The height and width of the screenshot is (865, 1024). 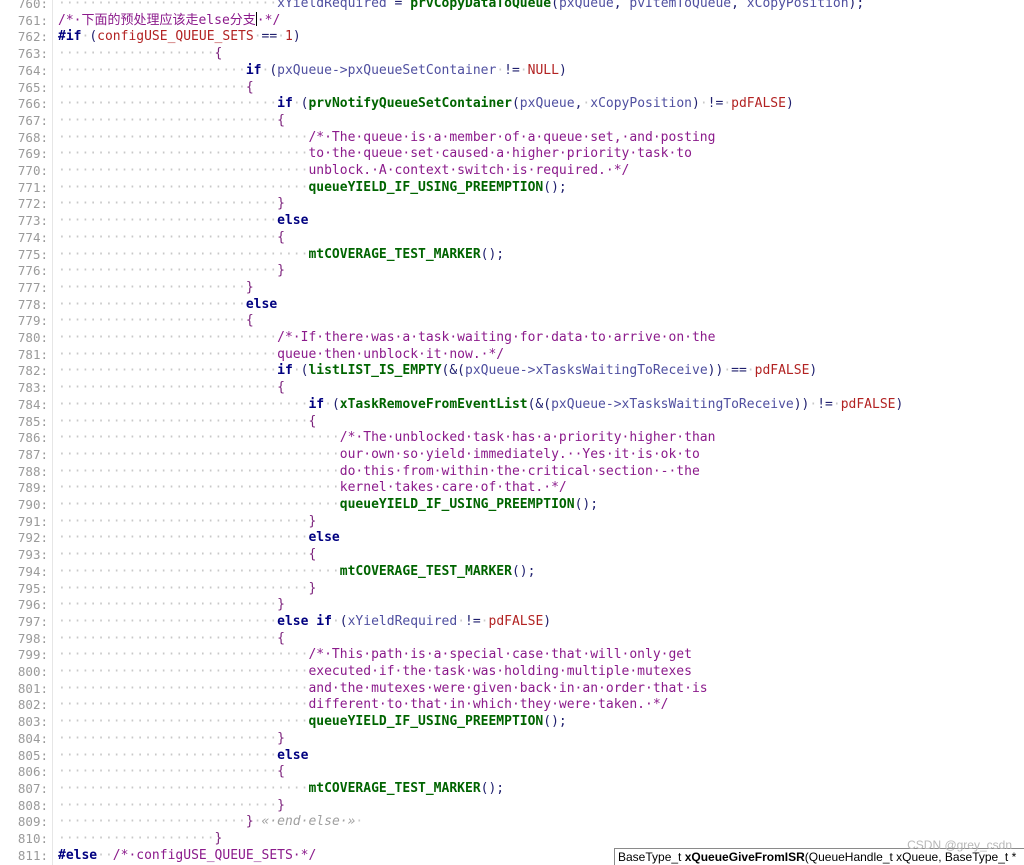 What do you see at coordinates (512, 755) in the screenshot?
I see `code-line: 805: ····························else` at bounding box center [512, 755].